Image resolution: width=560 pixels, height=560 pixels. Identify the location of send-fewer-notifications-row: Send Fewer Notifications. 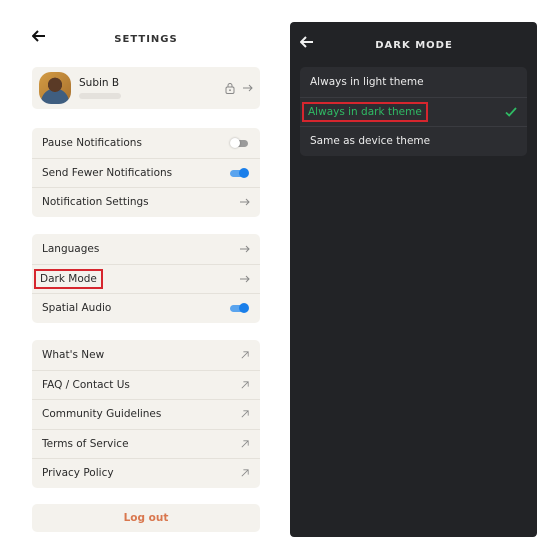
(146, 172).